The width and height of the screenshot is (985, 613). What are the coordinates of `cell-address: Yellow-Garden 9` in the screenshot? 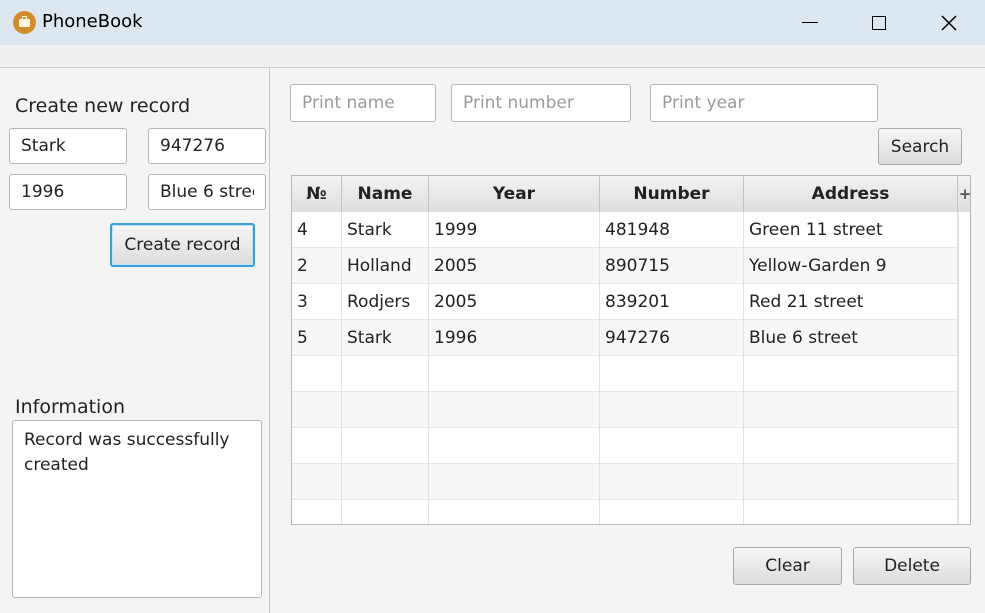 It's located at (851, 266).